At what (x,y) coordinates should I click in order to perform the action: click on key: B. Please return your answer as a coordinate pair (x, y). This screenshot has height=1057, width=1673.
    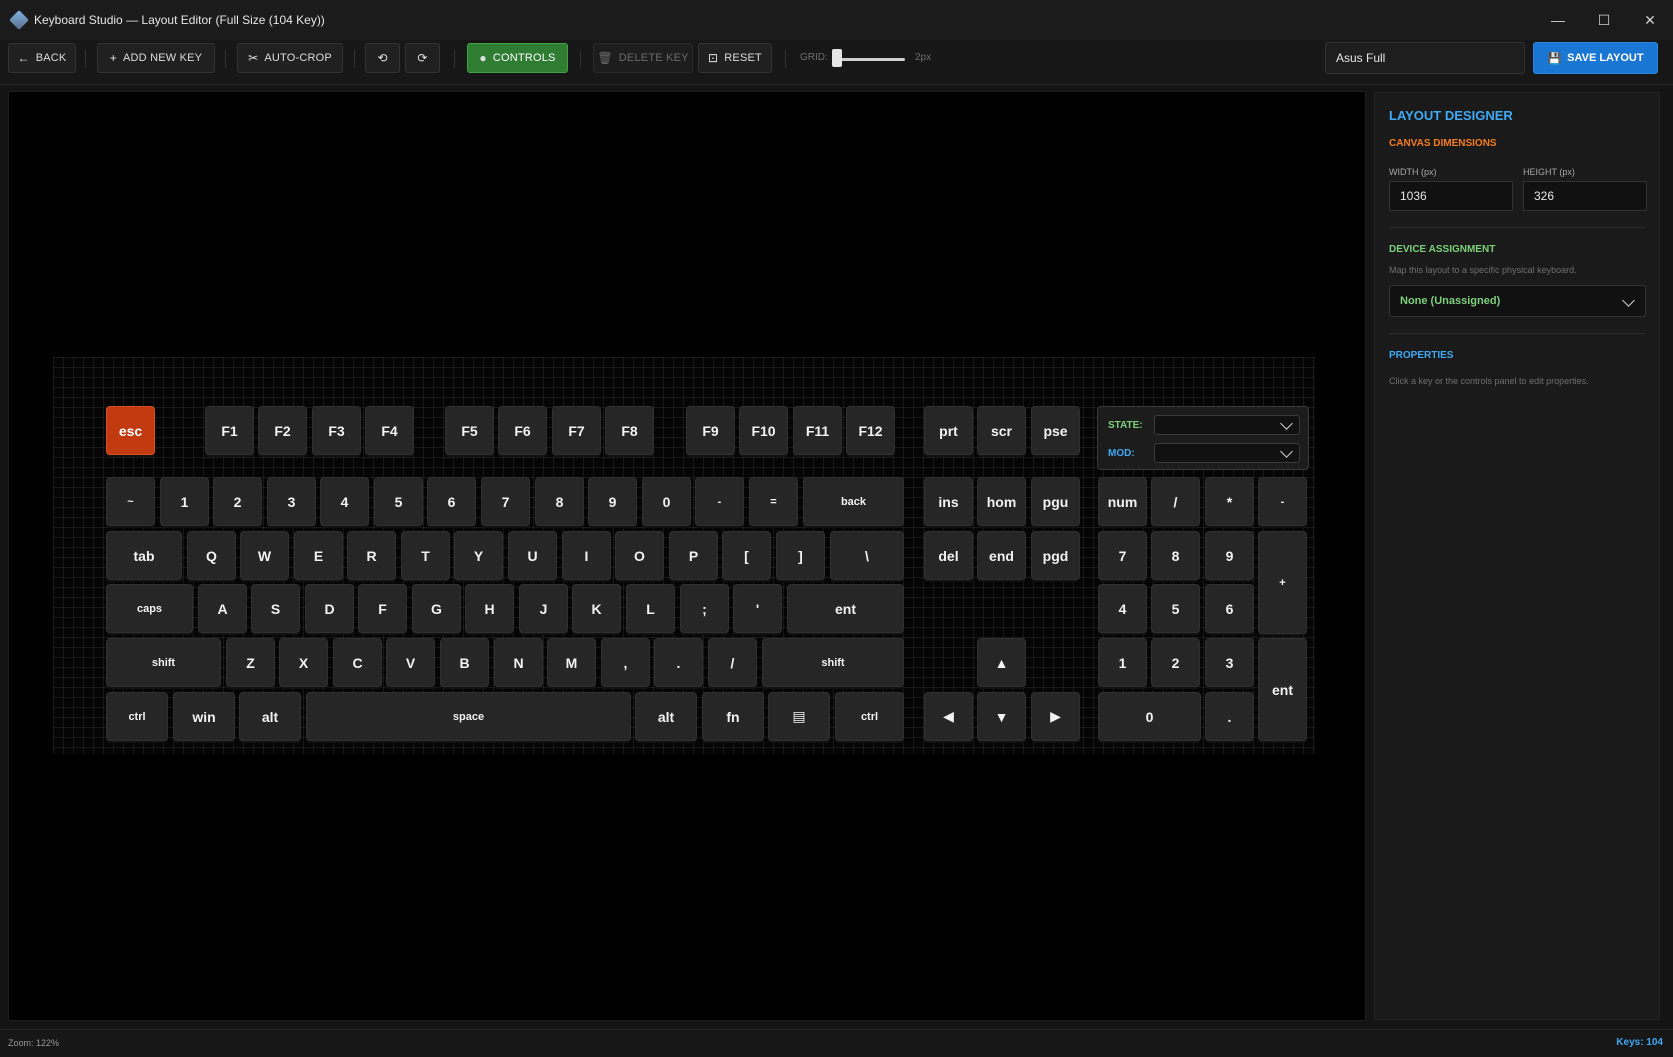
    Looking at the image, I should click on (464, 662).